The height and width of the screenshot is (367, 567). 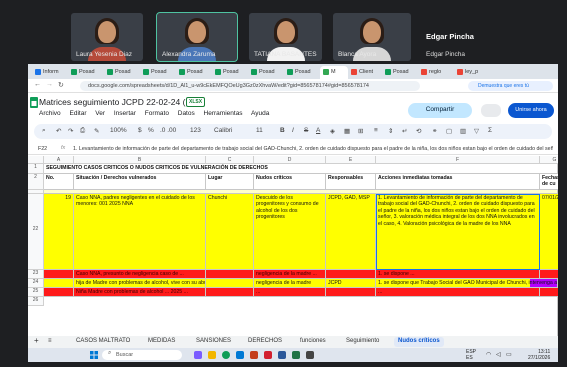 What do you see at coordinates (49, 84) in the screenshot?
I see `forward-icon: →` at bounding box center [49, 84].